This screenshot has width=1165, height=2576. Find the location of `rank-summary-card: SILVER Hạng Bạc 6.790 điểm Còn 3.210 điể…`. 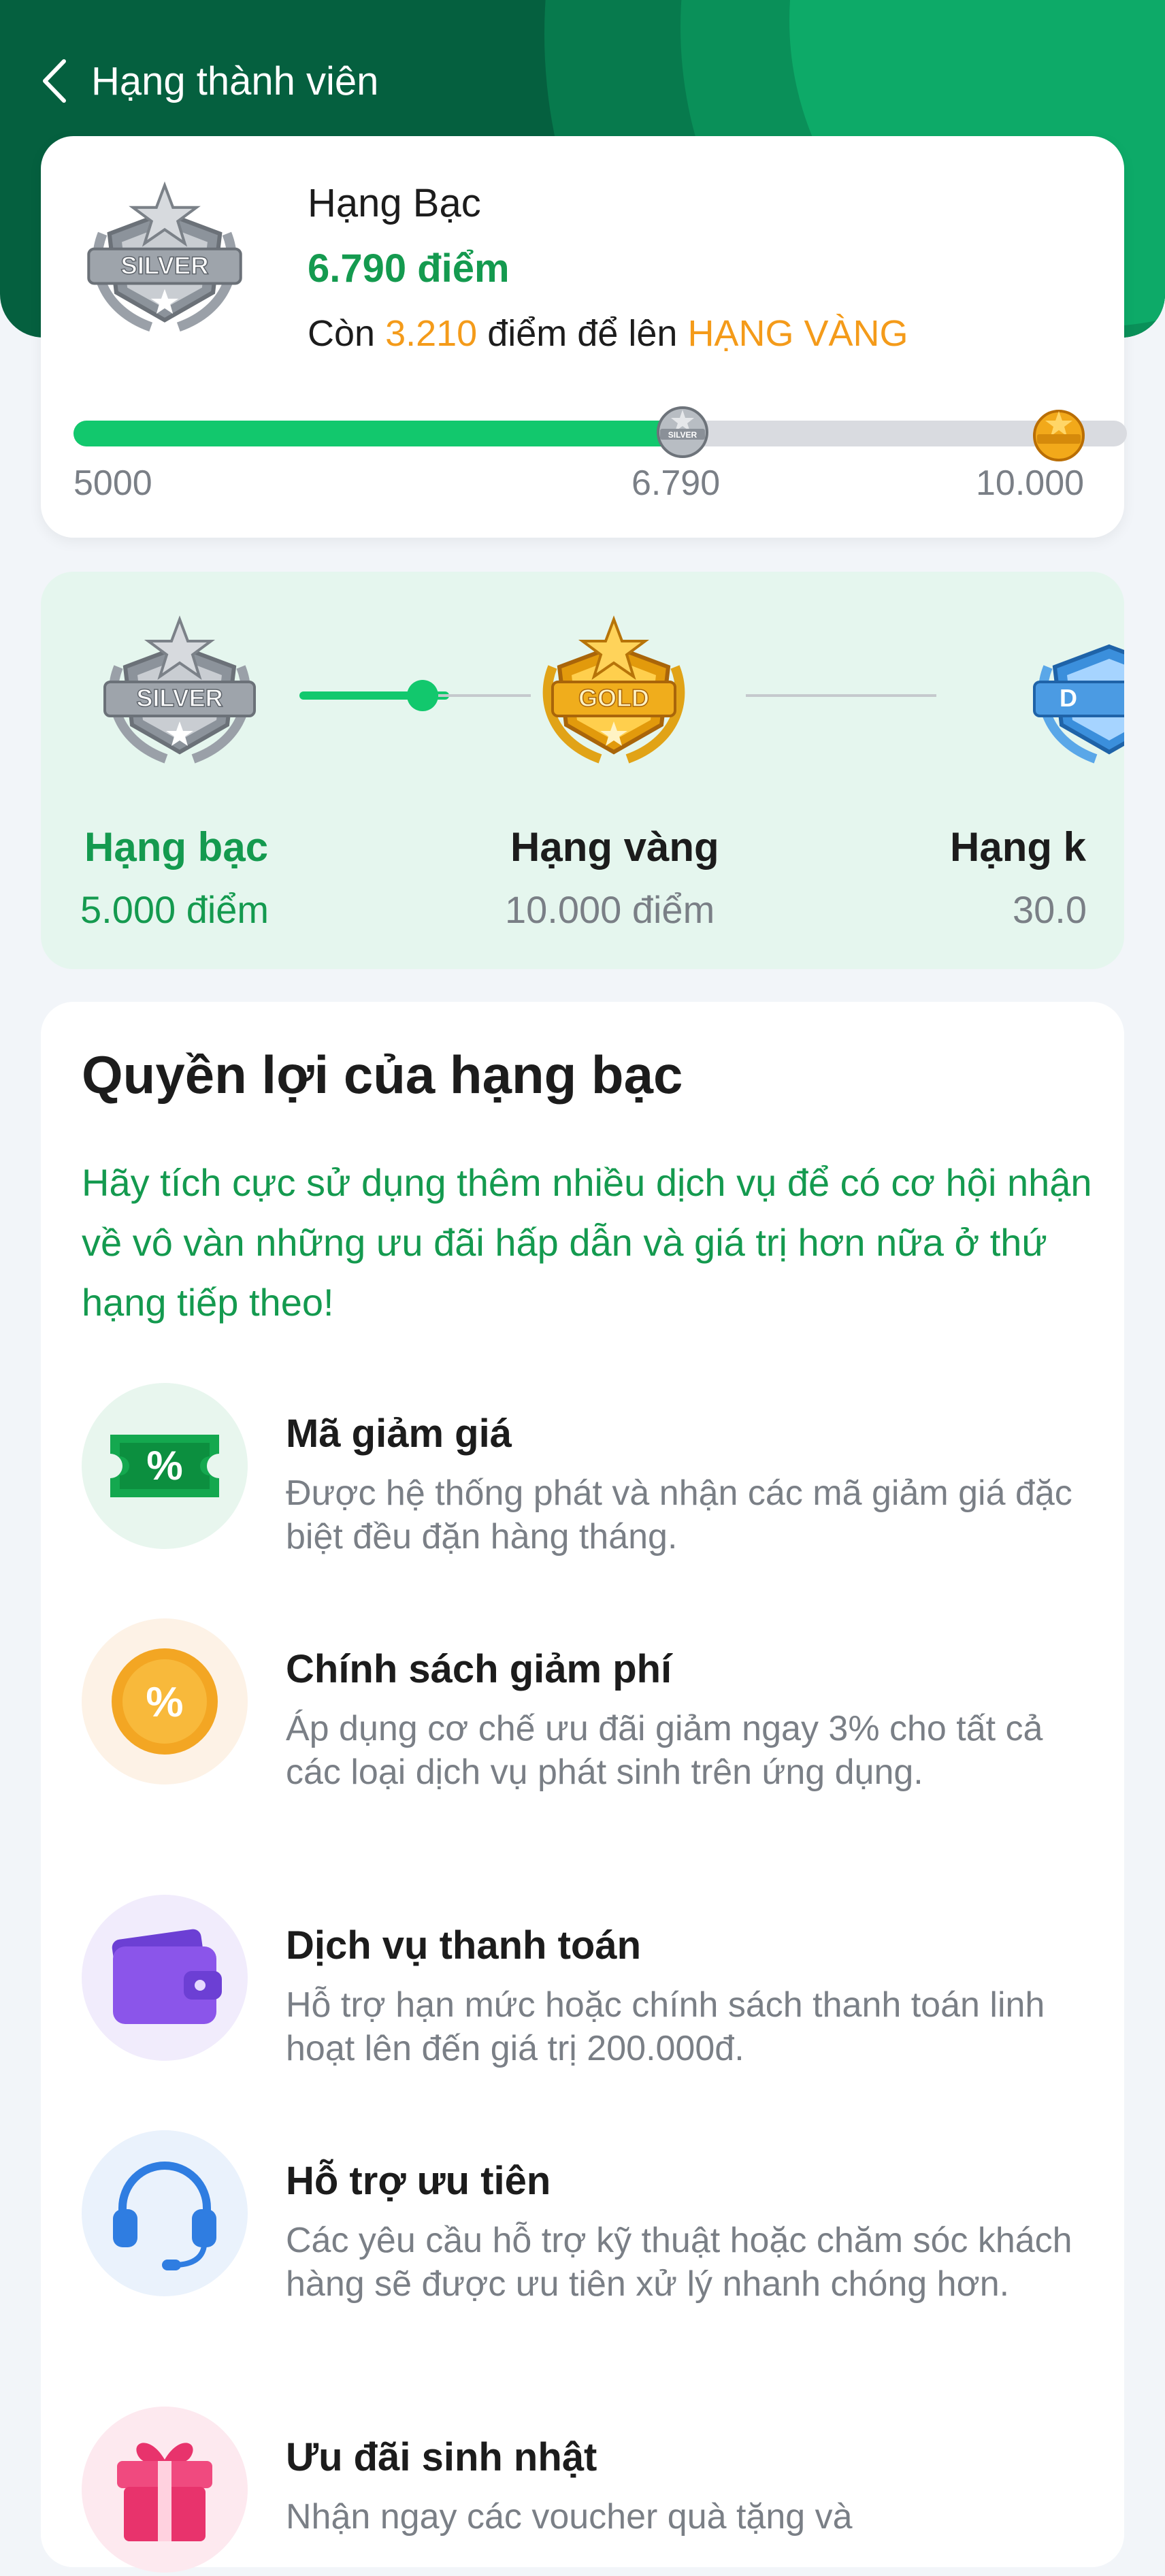

rank-summary-card: SILVER Hạng Bạc 6.790 điểm Còn 3.210 điể… is located at coordinates (584, 337).